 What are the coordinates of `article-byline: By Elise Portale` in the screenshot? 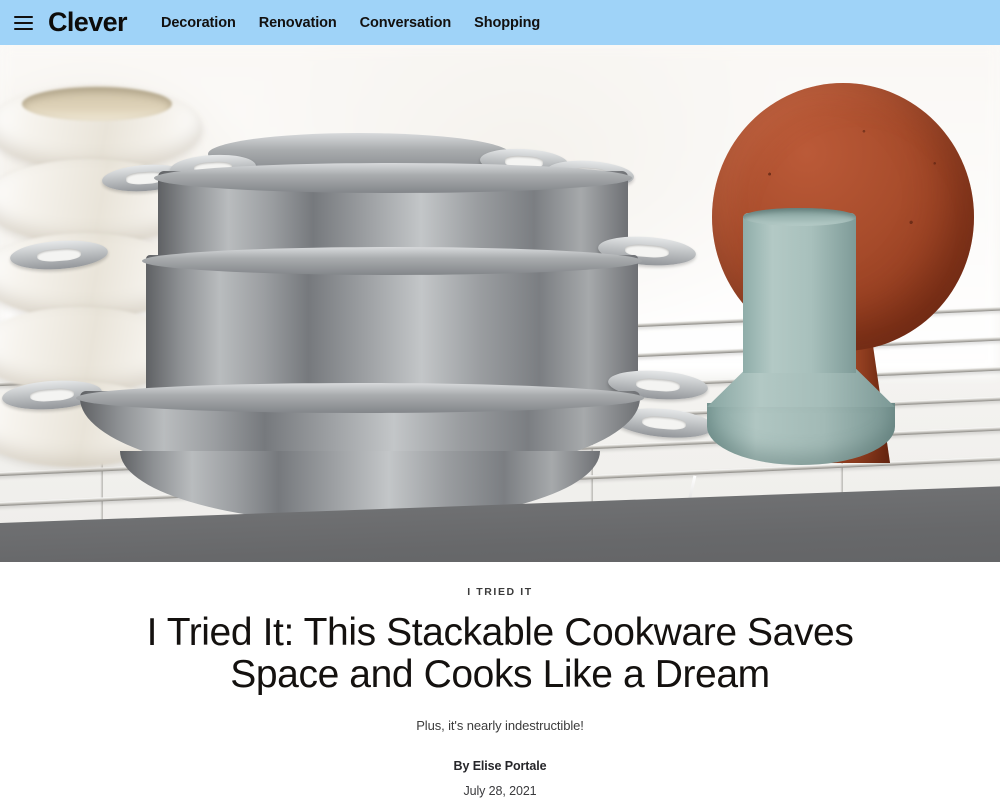 It's located at (500, 766).